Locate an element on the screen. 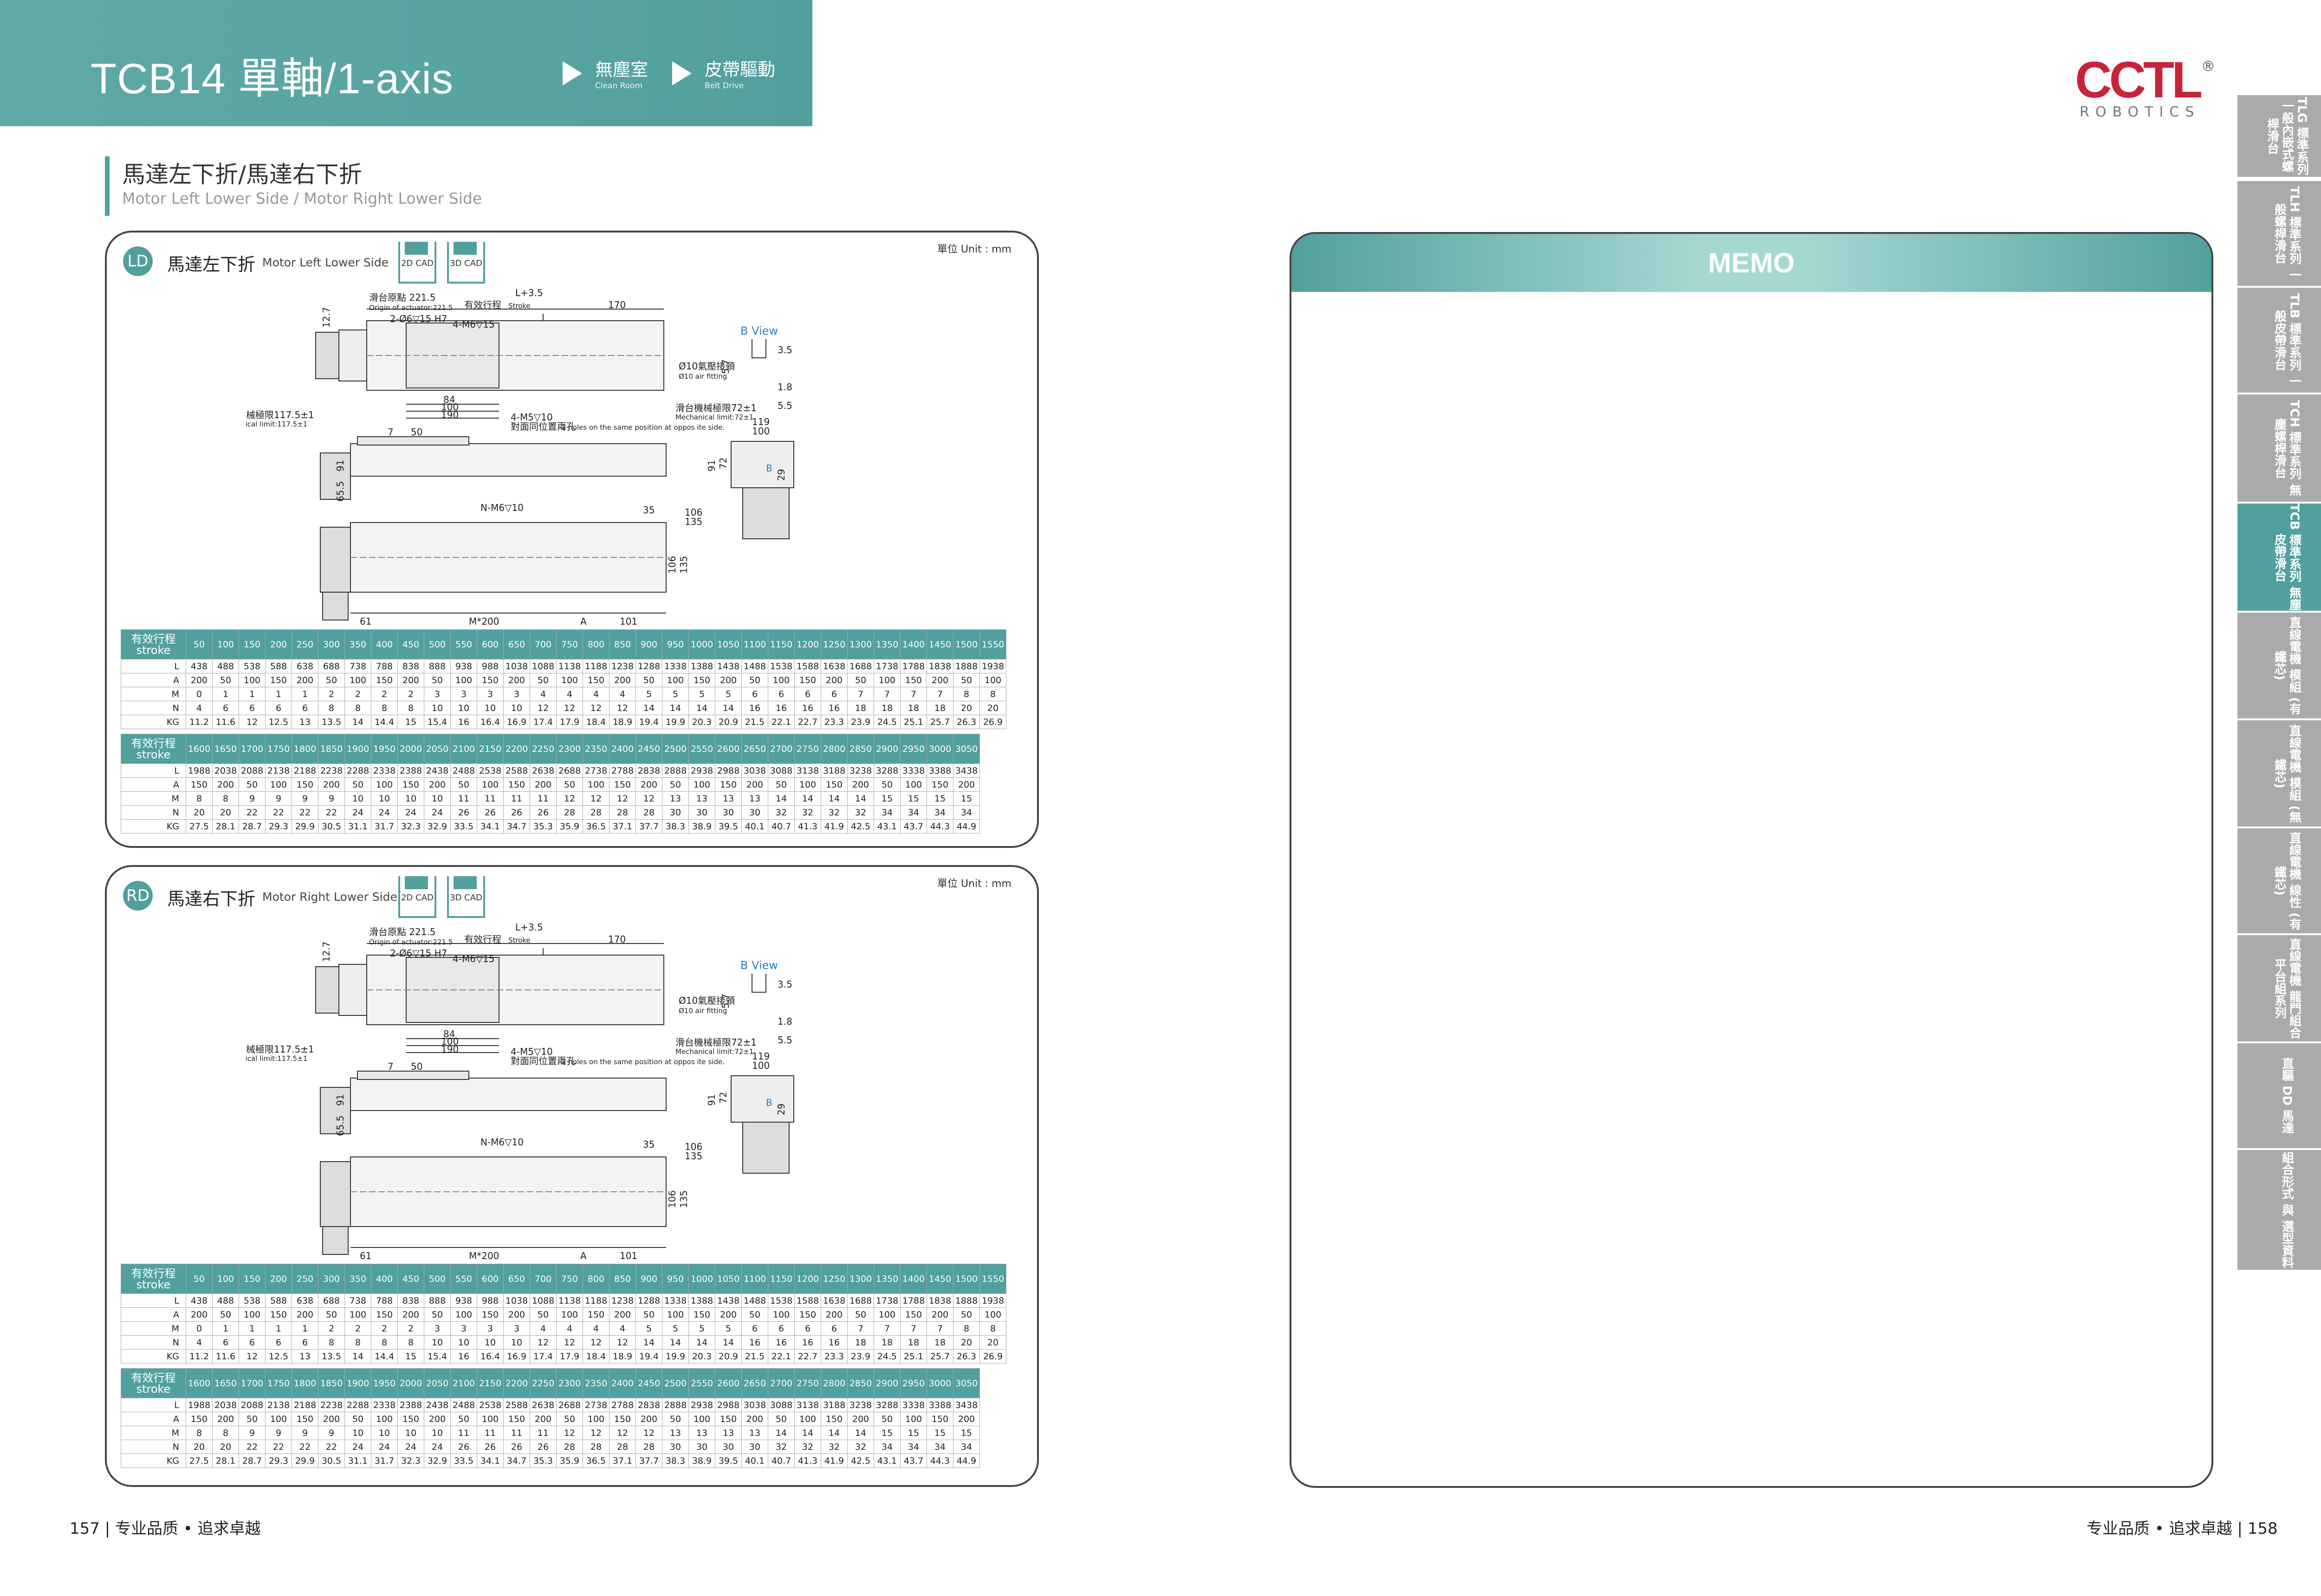 This screenshot has width=2321, height=1596. side-tab-tlb: TLB 標準系列 一般皮帶滑台 is located at coordinates (2279, 341).